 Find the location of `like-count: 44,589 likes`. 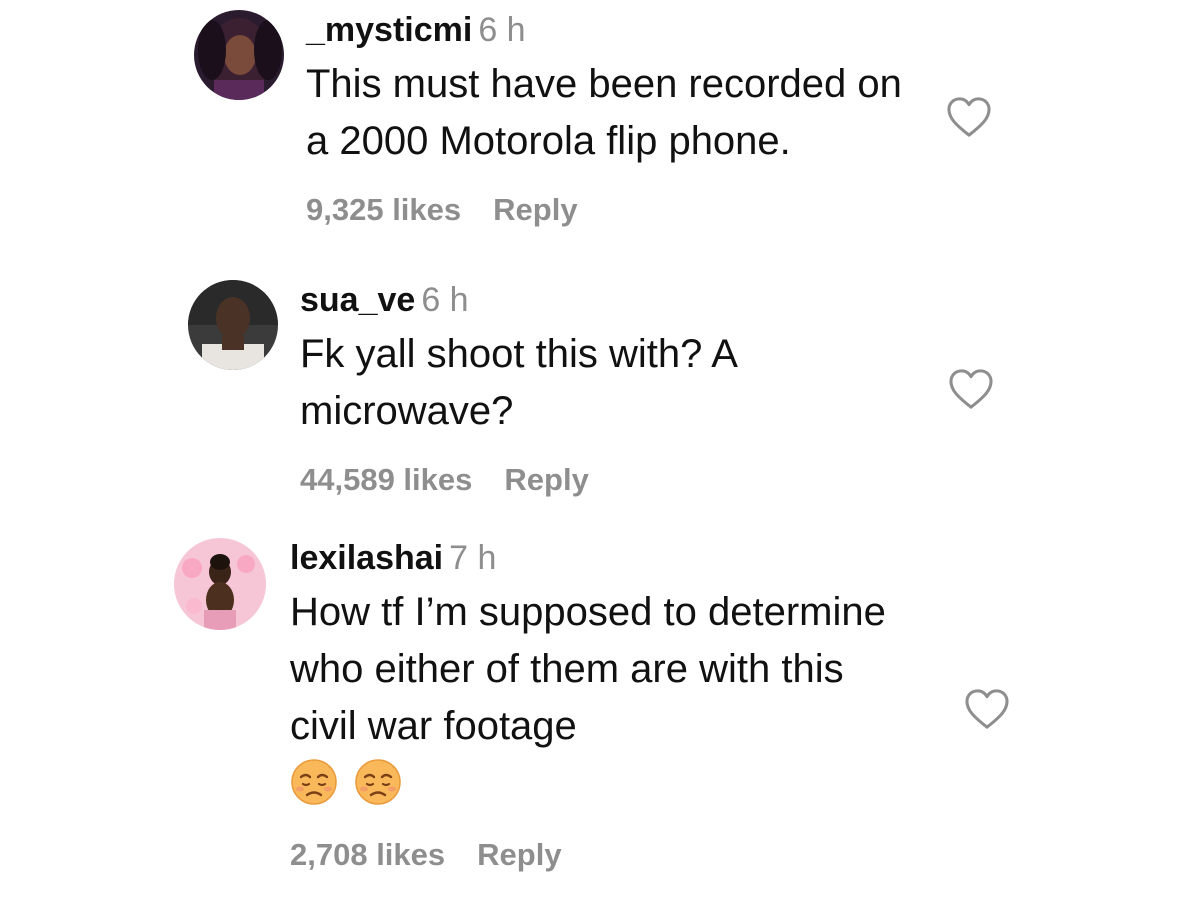

like-count: 44,589 likes is located at coordinates (386, 479).